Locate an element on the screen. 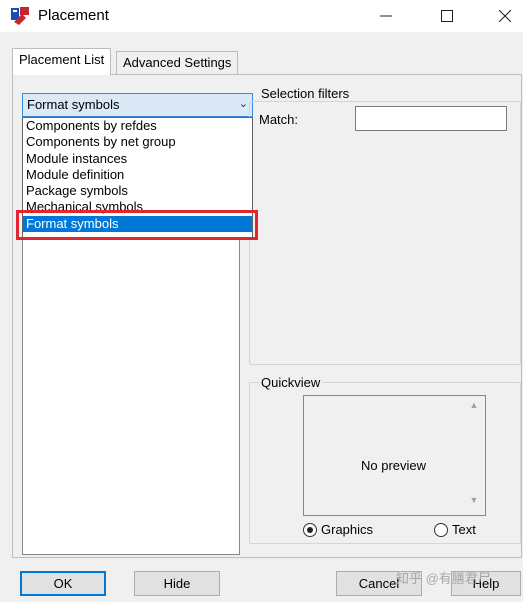 The image size is (523, 602). ok-button: OK is located at coordinates (63, 583).